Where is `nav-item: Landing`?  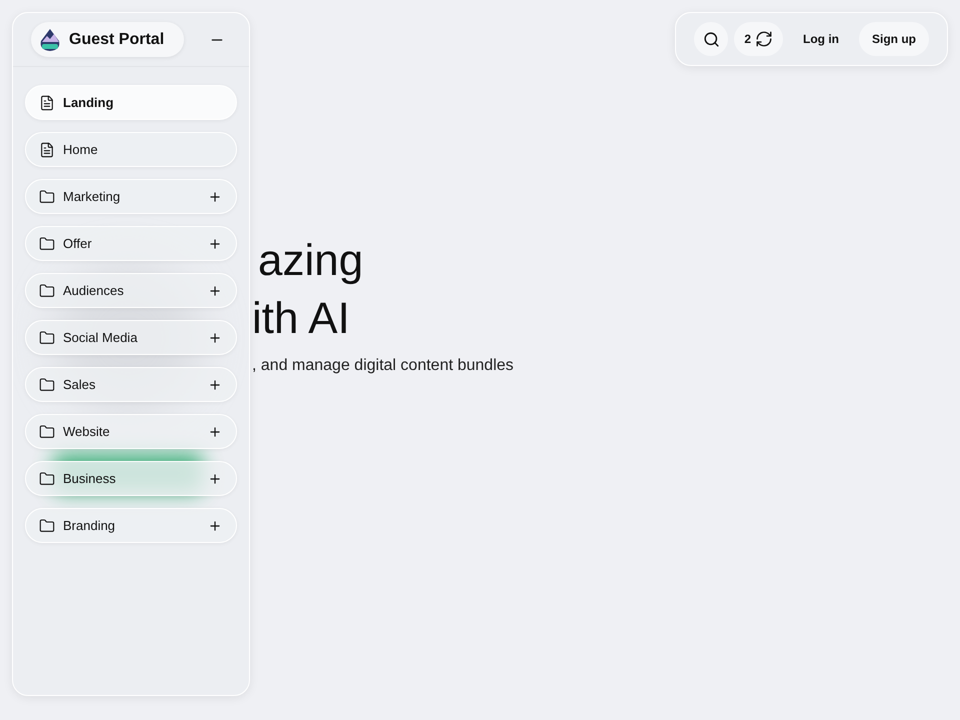 nav-item: Landing is located at coordinates (131, 102).